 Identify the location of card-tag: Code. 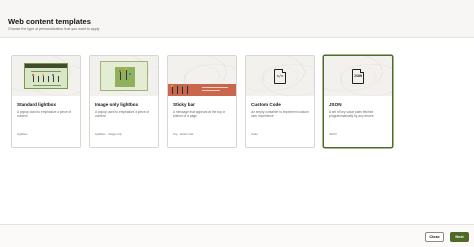
(254, 134).